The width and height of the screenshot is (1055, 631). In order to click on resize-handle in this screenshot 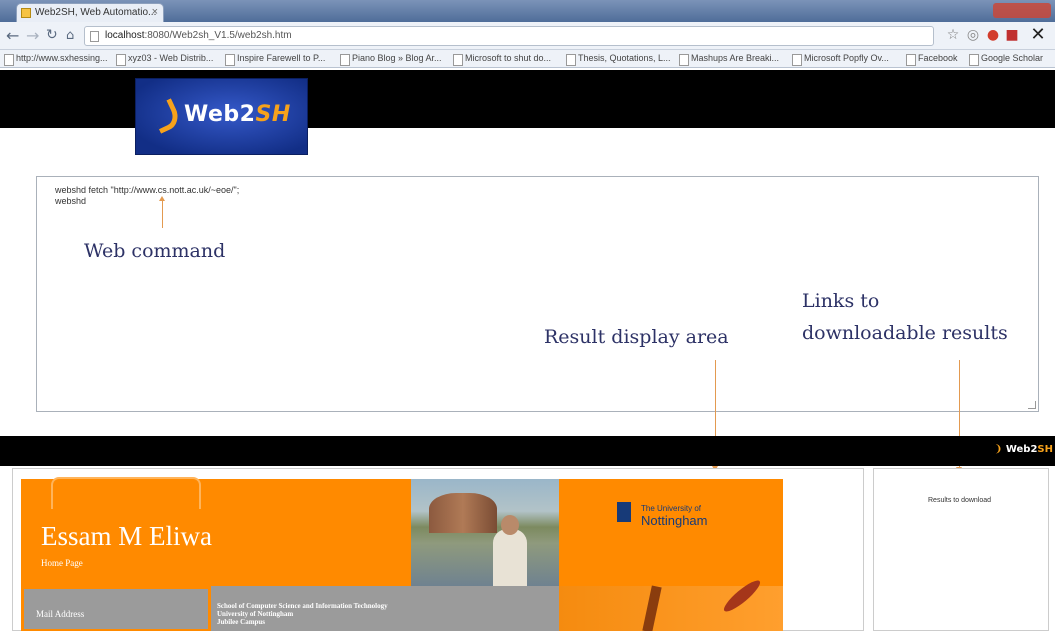, I will do `click(1032, 405)`.